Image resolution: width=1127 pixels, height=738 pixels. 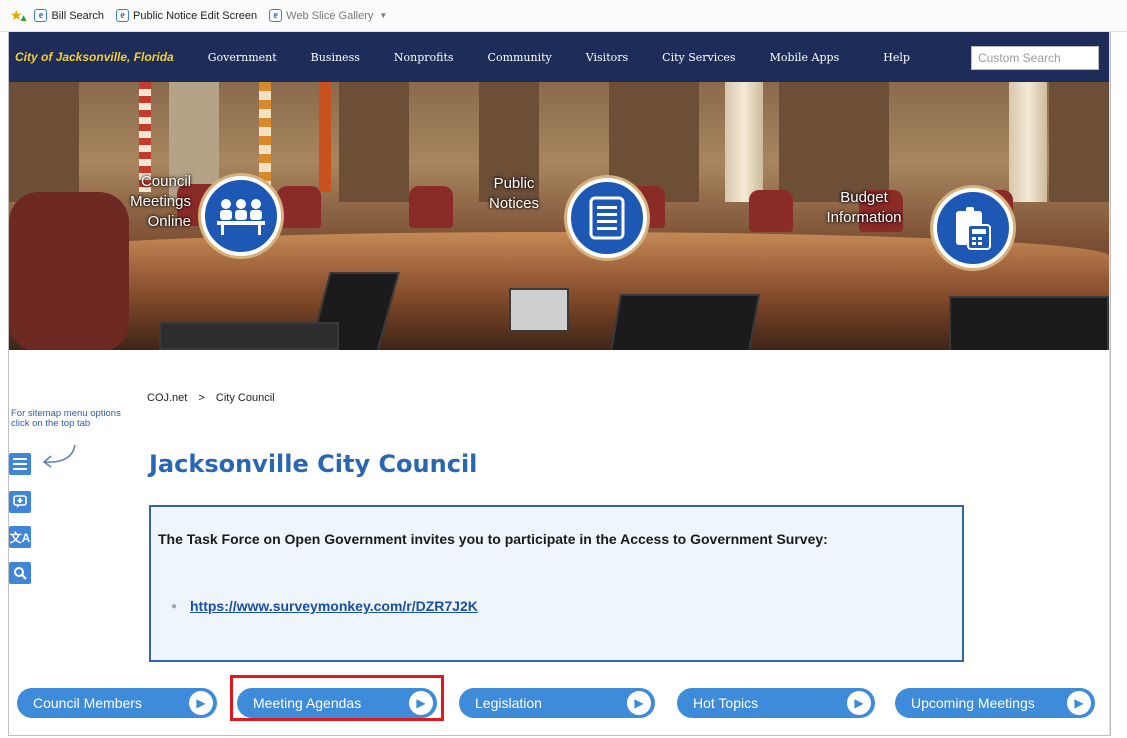 I want to click on survey-link: https://www.surveymonkey.com/r/DZR7J2K, so click(x=334, y=606).